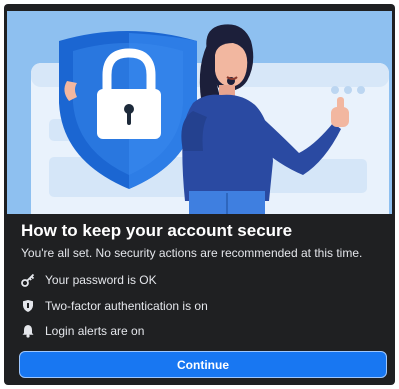  Describe the element at coordinates (157, 230) in the screenshot. I see `dialog-title: How to keep your account secure` at that location.